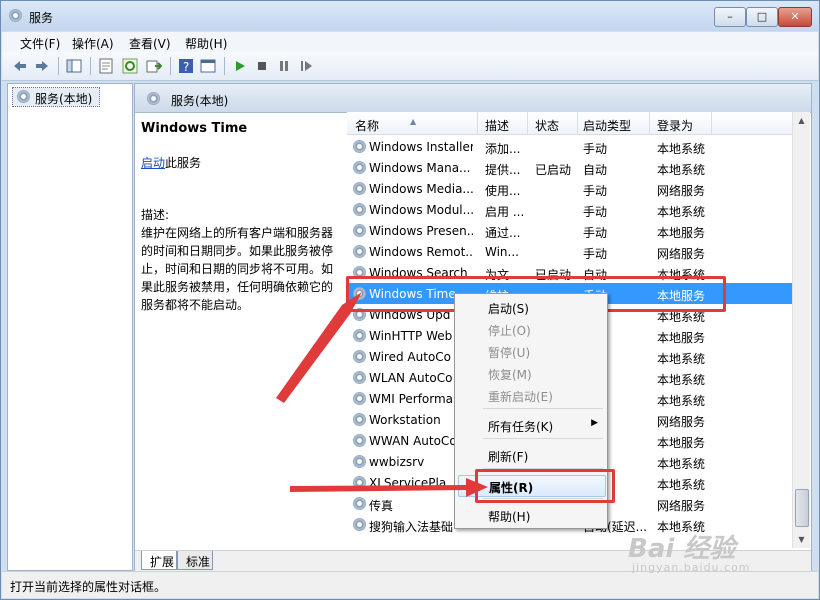  What do you see at coordinates (531, 307) in the screenshot?
I see `menu-item-start: 启动(S)` at bounding box center [531, 307].